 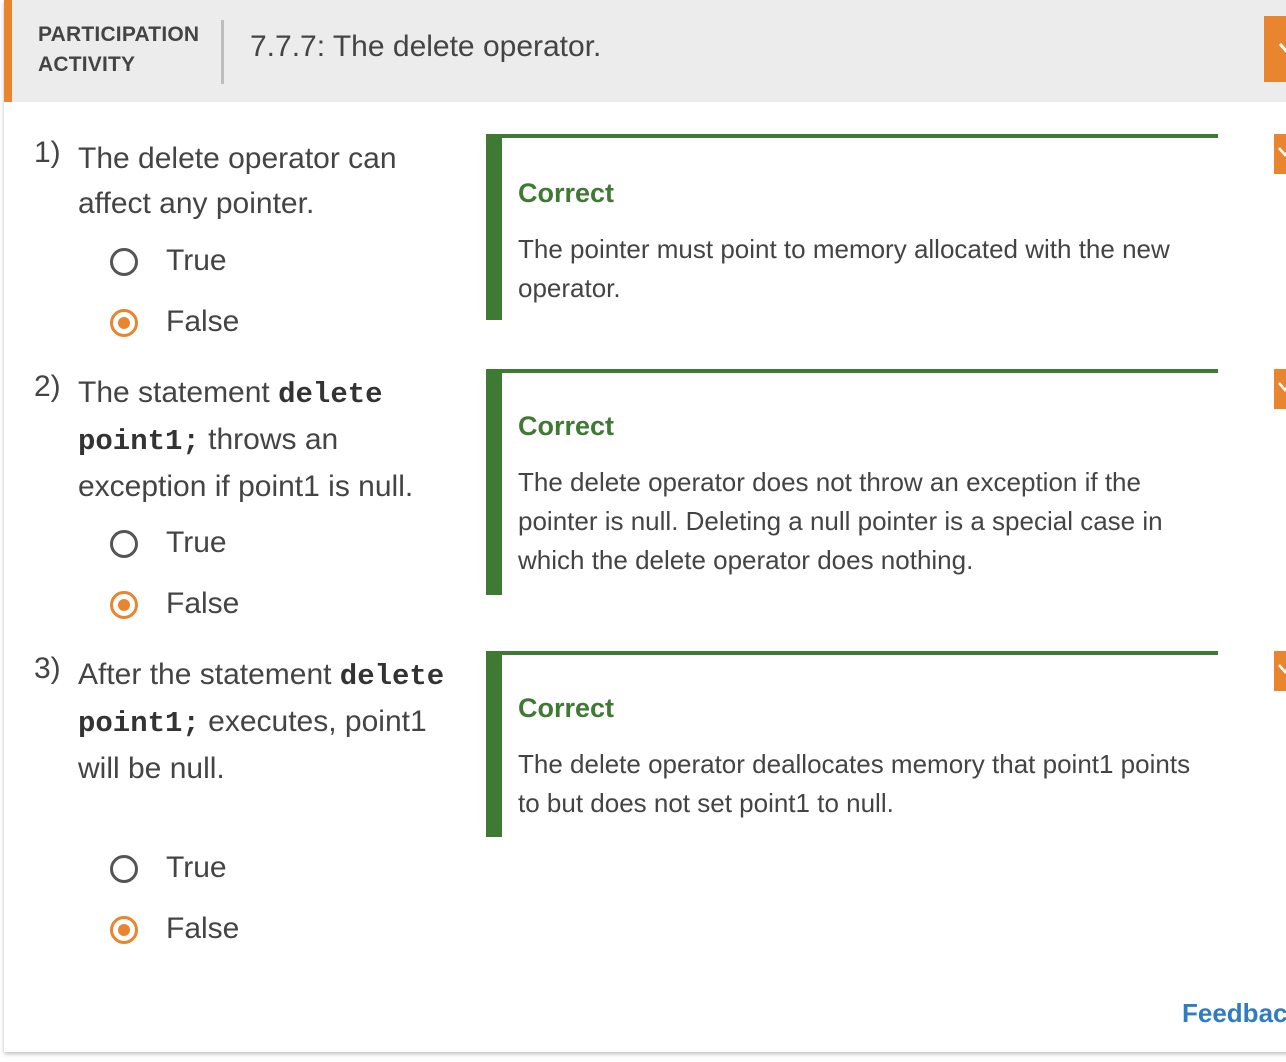 What do you see at coordinates (1275, 49) in the screenshot?
I see `collapse-activity-button` at bounding box center [1275, 49].